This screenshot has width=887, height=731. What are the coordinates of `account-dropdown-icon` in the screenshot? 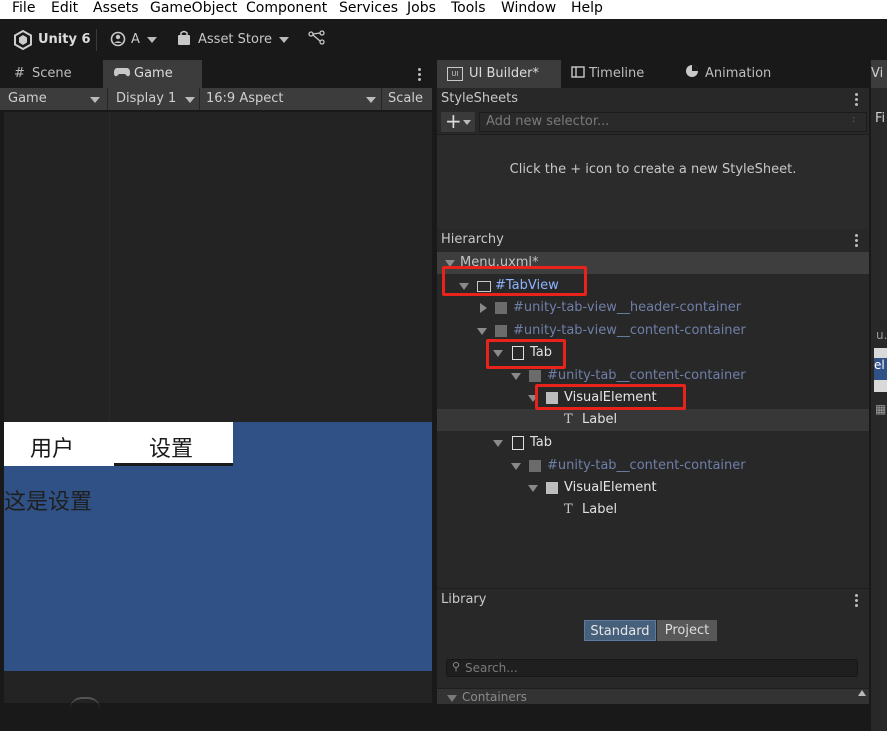 It's located at (152, 40).